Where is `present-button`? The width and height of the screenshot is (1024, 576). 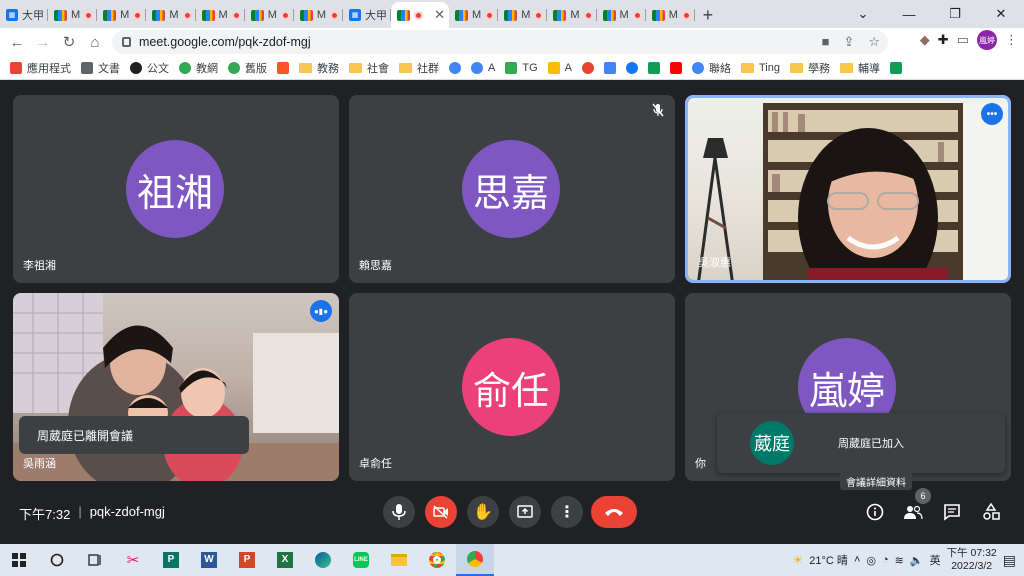
present-button is located at coordinates (525, 512).